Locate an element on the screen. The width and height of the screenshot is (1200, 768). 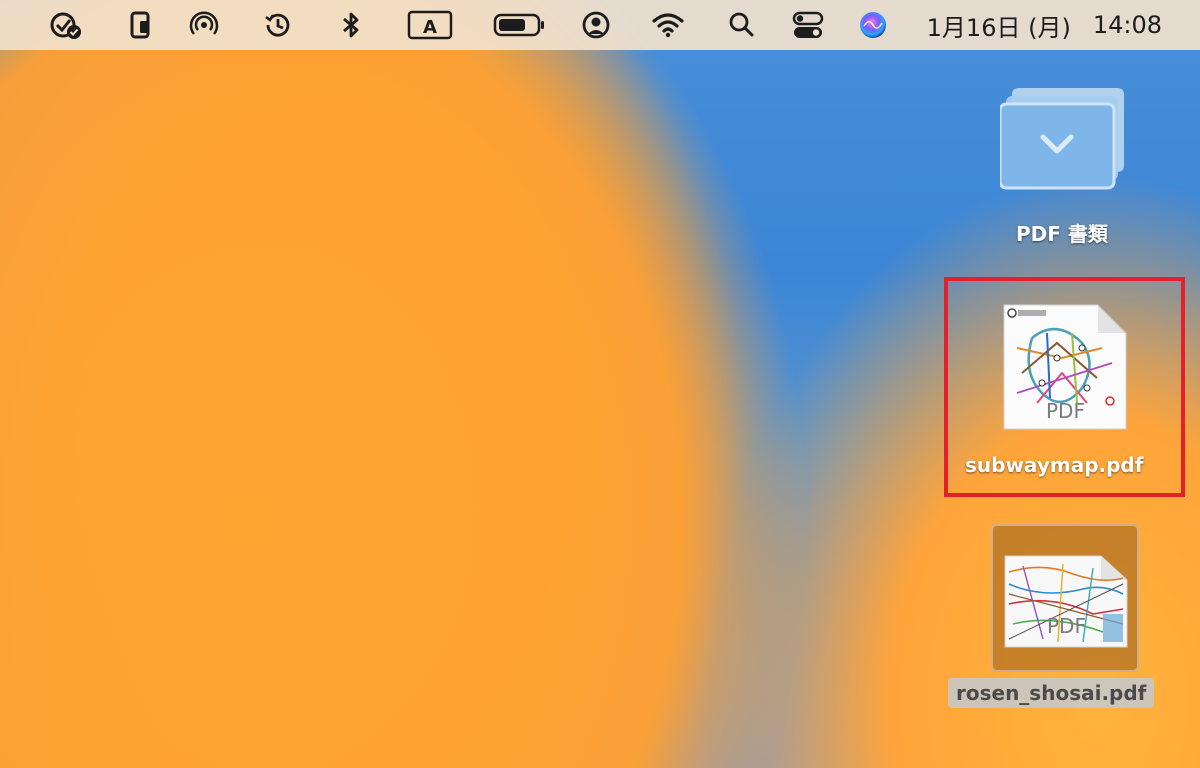
desktop-stack-pdf: PDF 書類 is located at coordinates (1070, 162).